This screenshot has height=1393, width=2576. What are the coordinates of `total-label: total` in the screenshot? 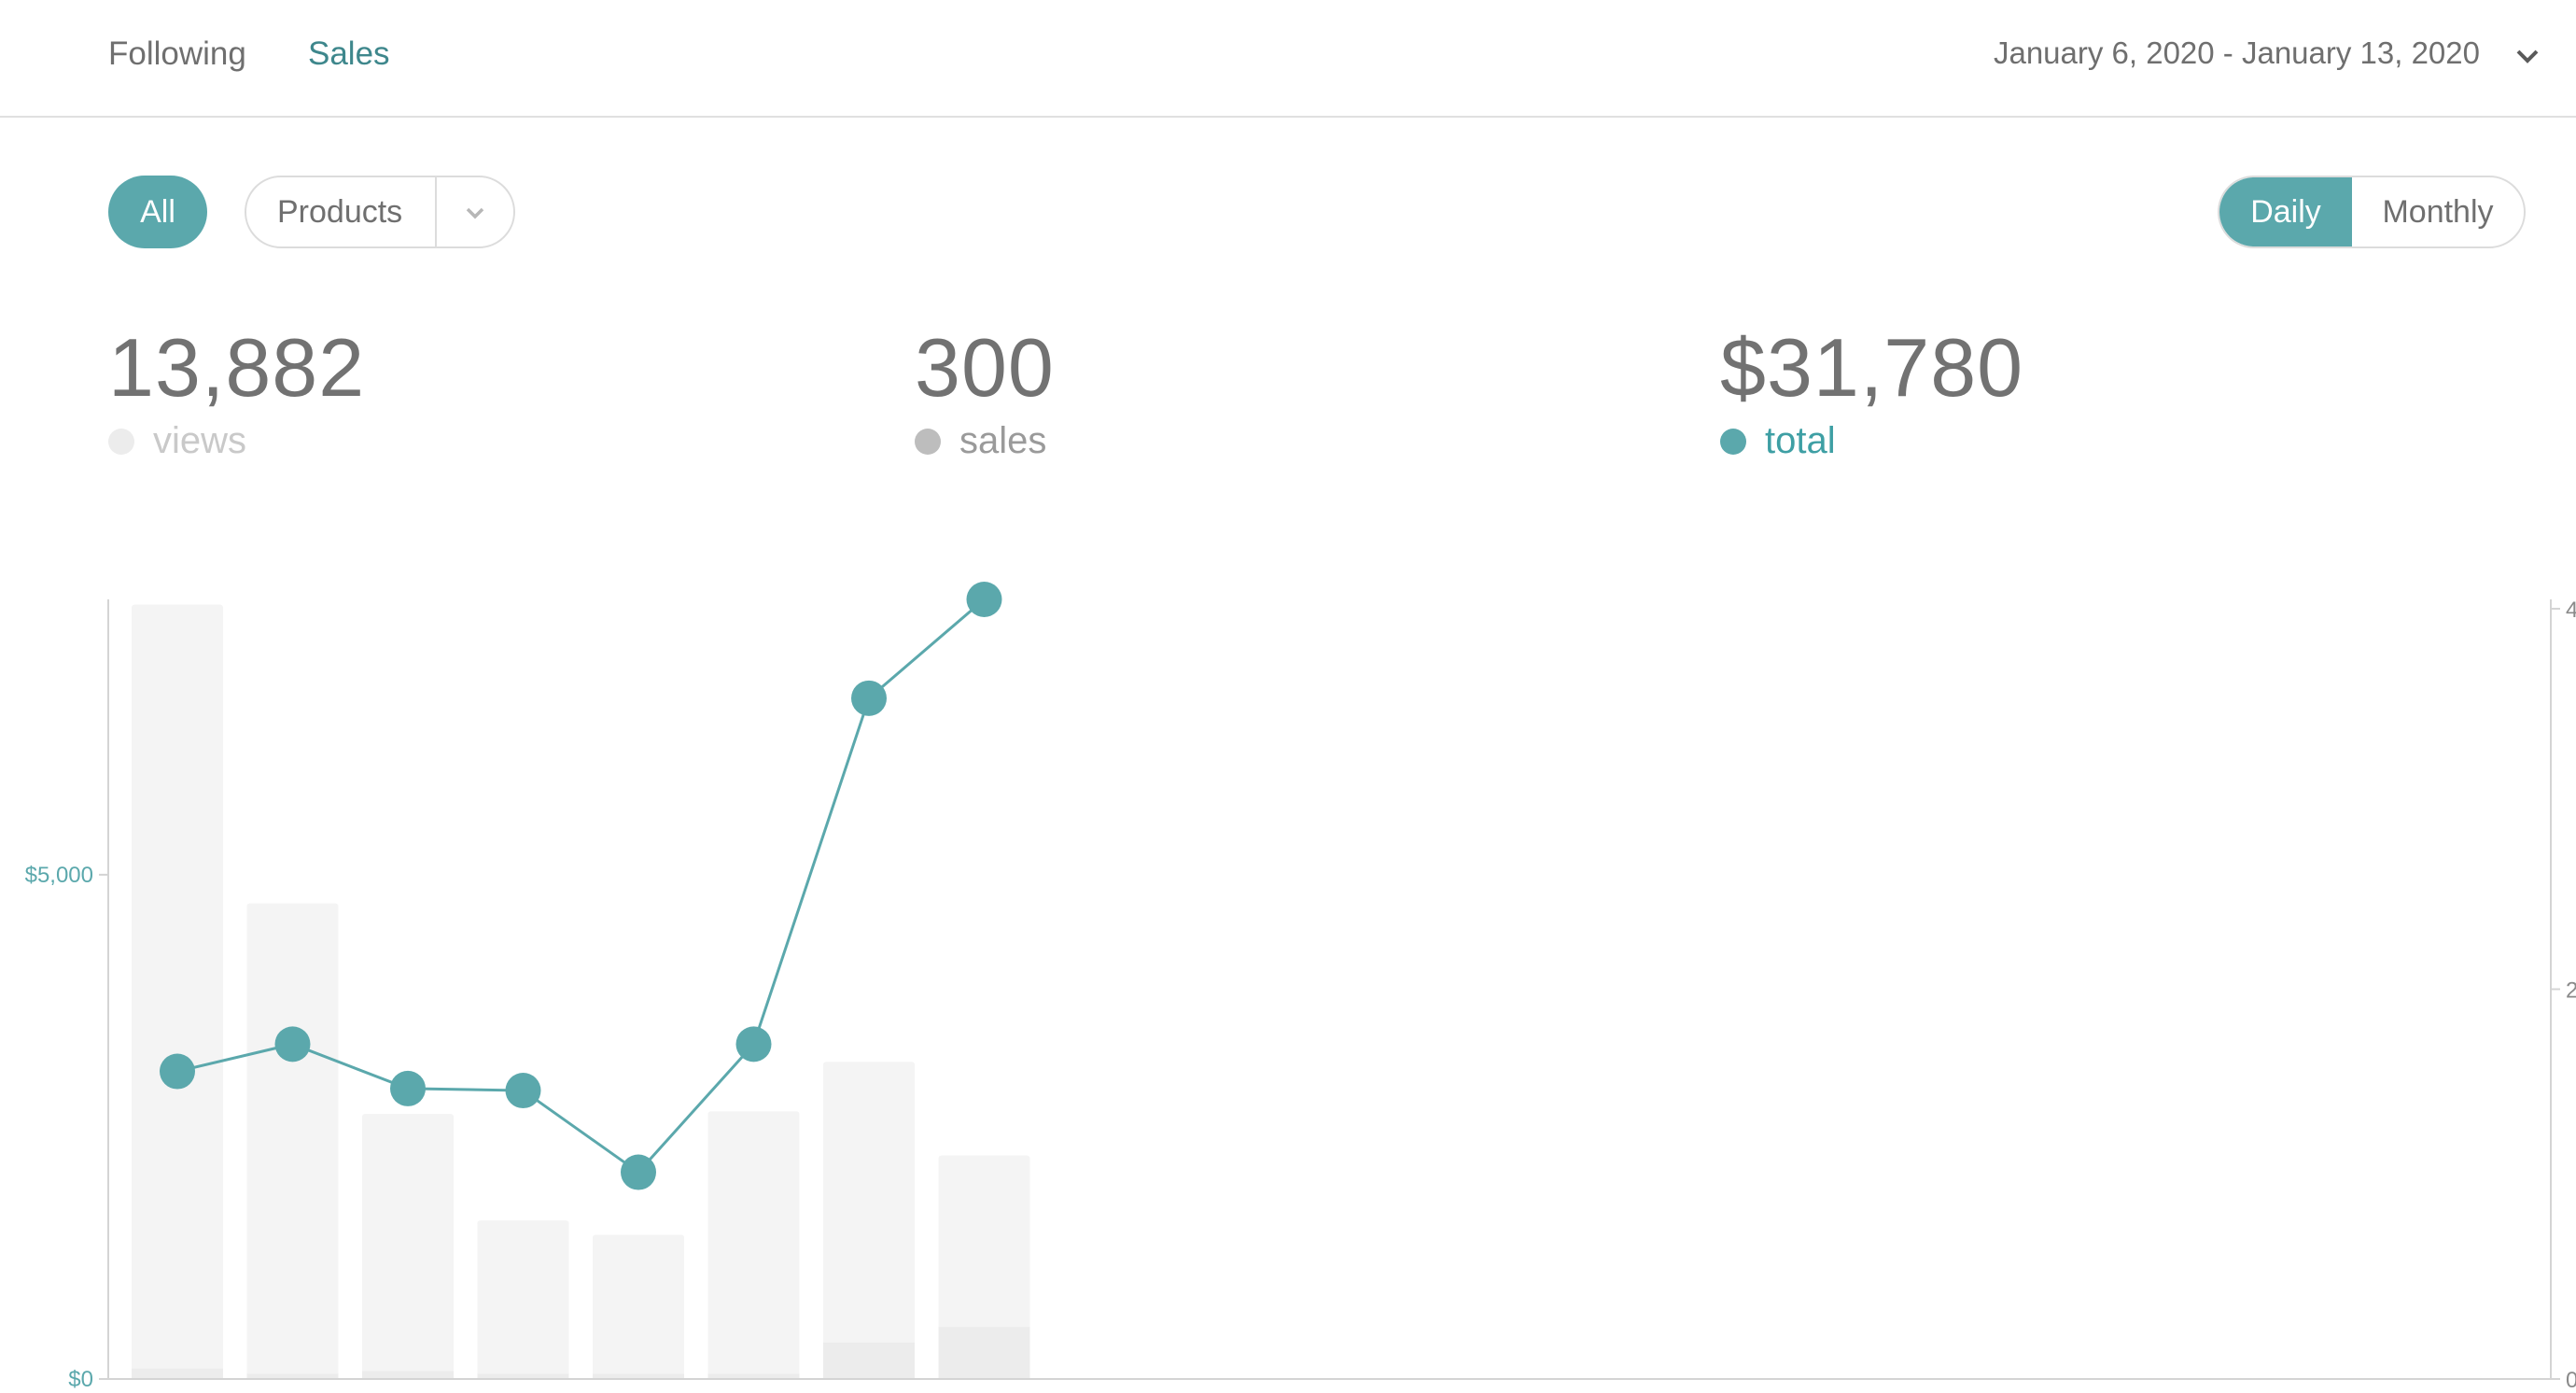 It's located at (1800, 440).